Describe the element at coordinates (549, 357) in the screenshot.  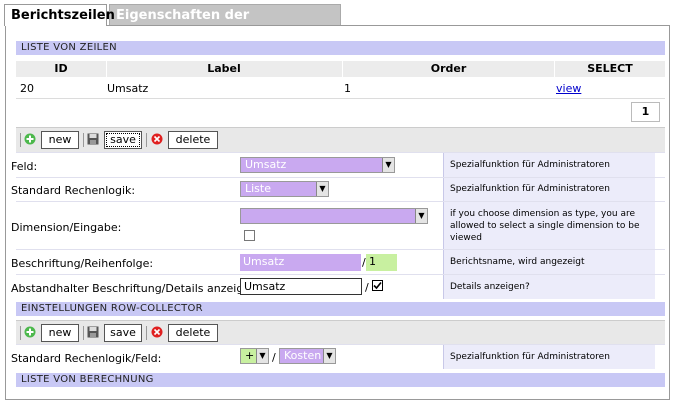
I see `collector-help: Spezialfunktion für Administratoren` at that location.